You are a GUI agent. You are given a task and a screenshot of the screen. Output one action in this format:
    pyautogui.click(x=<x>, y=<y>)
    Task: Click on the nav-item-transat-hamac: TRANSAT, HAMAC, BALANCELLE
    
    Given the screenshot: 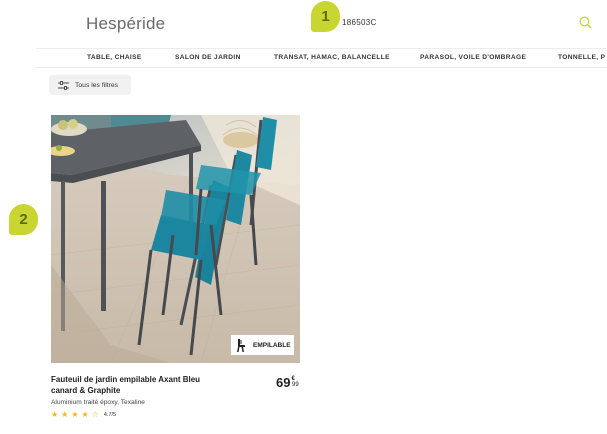 What is the action you would take?
    pyautogui.click(x=332, y=57)
    